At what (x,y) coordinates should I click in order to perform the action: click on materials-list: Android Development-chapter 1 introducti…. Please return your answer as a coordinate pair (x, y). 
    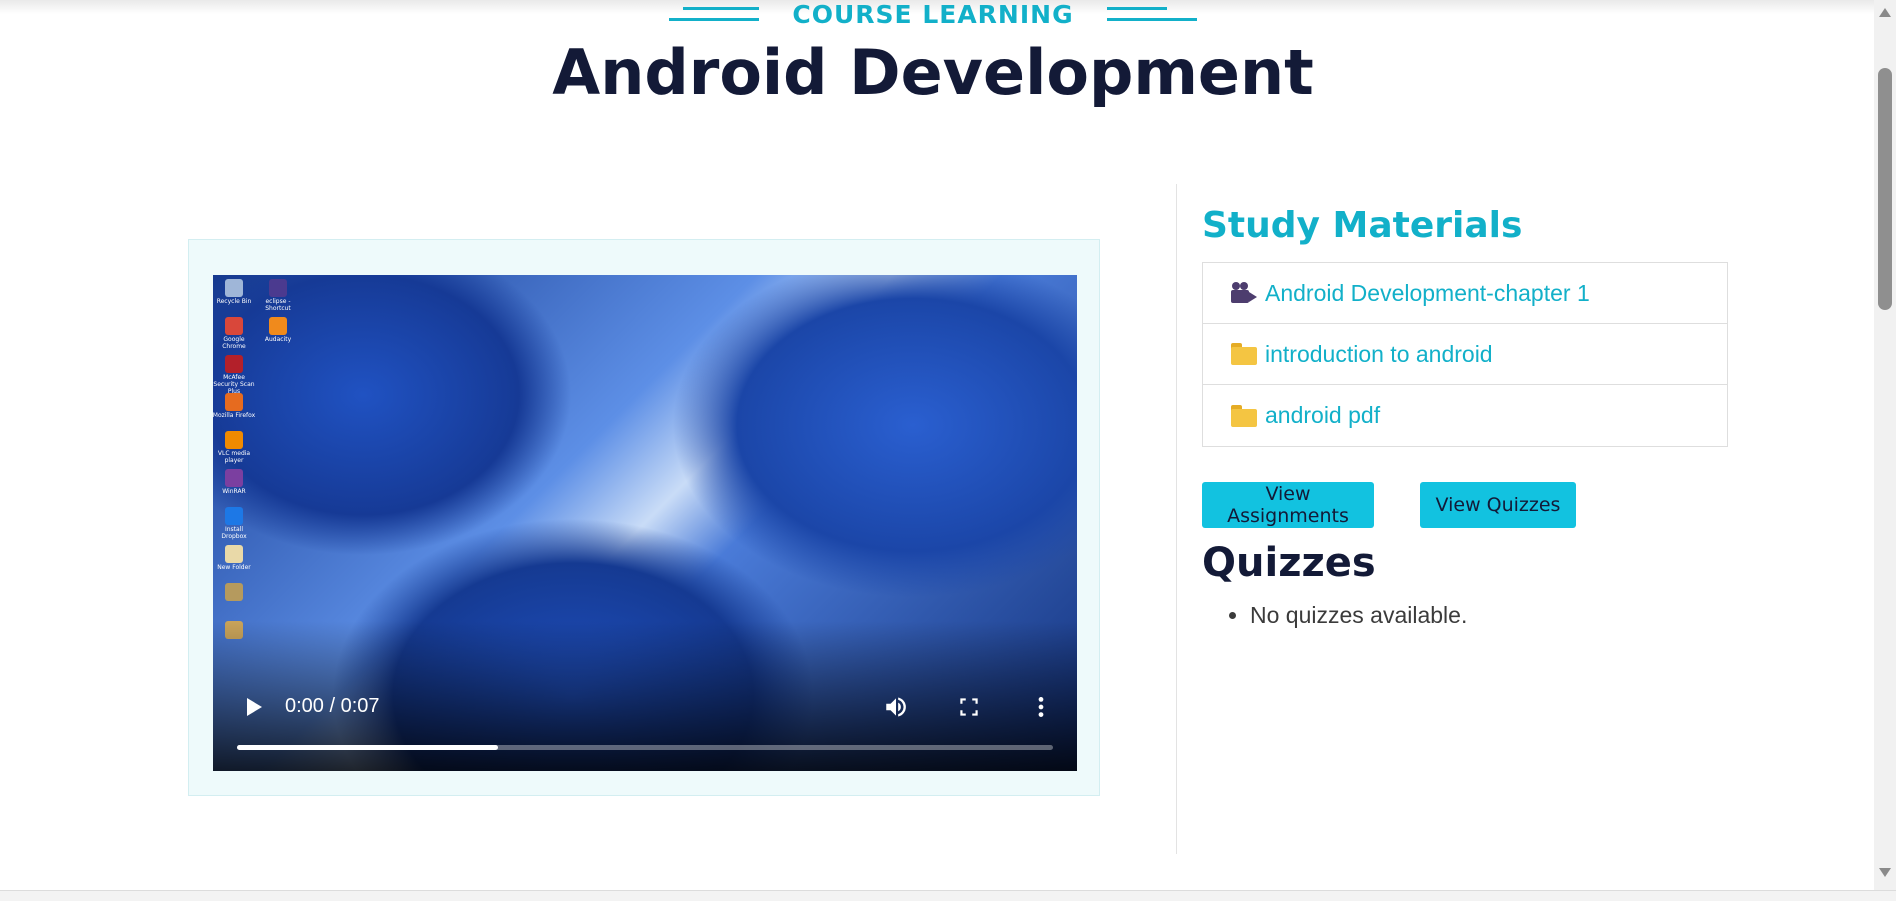
    Looking at the image, I should click on (1465, 354).